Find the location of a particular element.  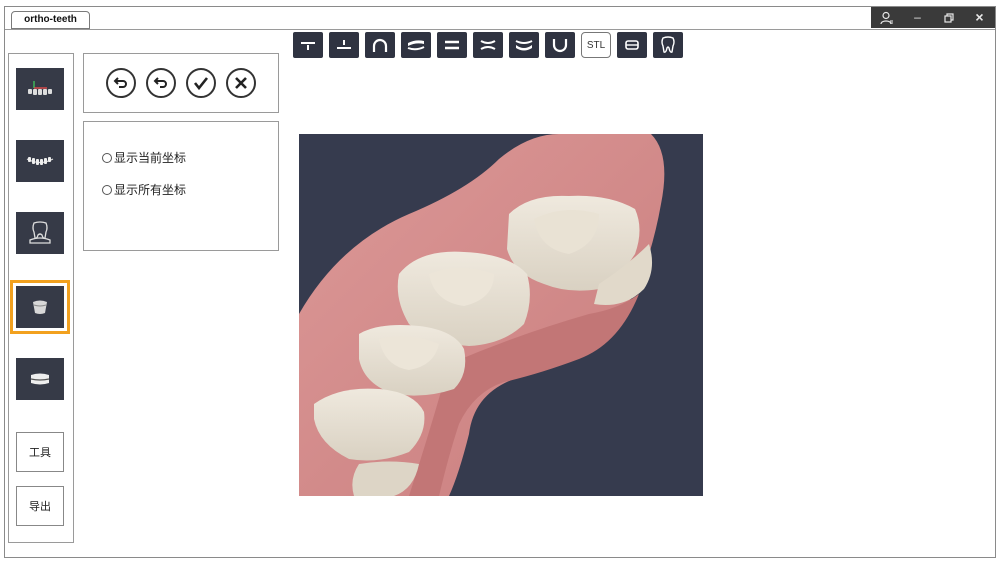

window-title-tab: ortho-teeth is located at coordinates (50, 20).